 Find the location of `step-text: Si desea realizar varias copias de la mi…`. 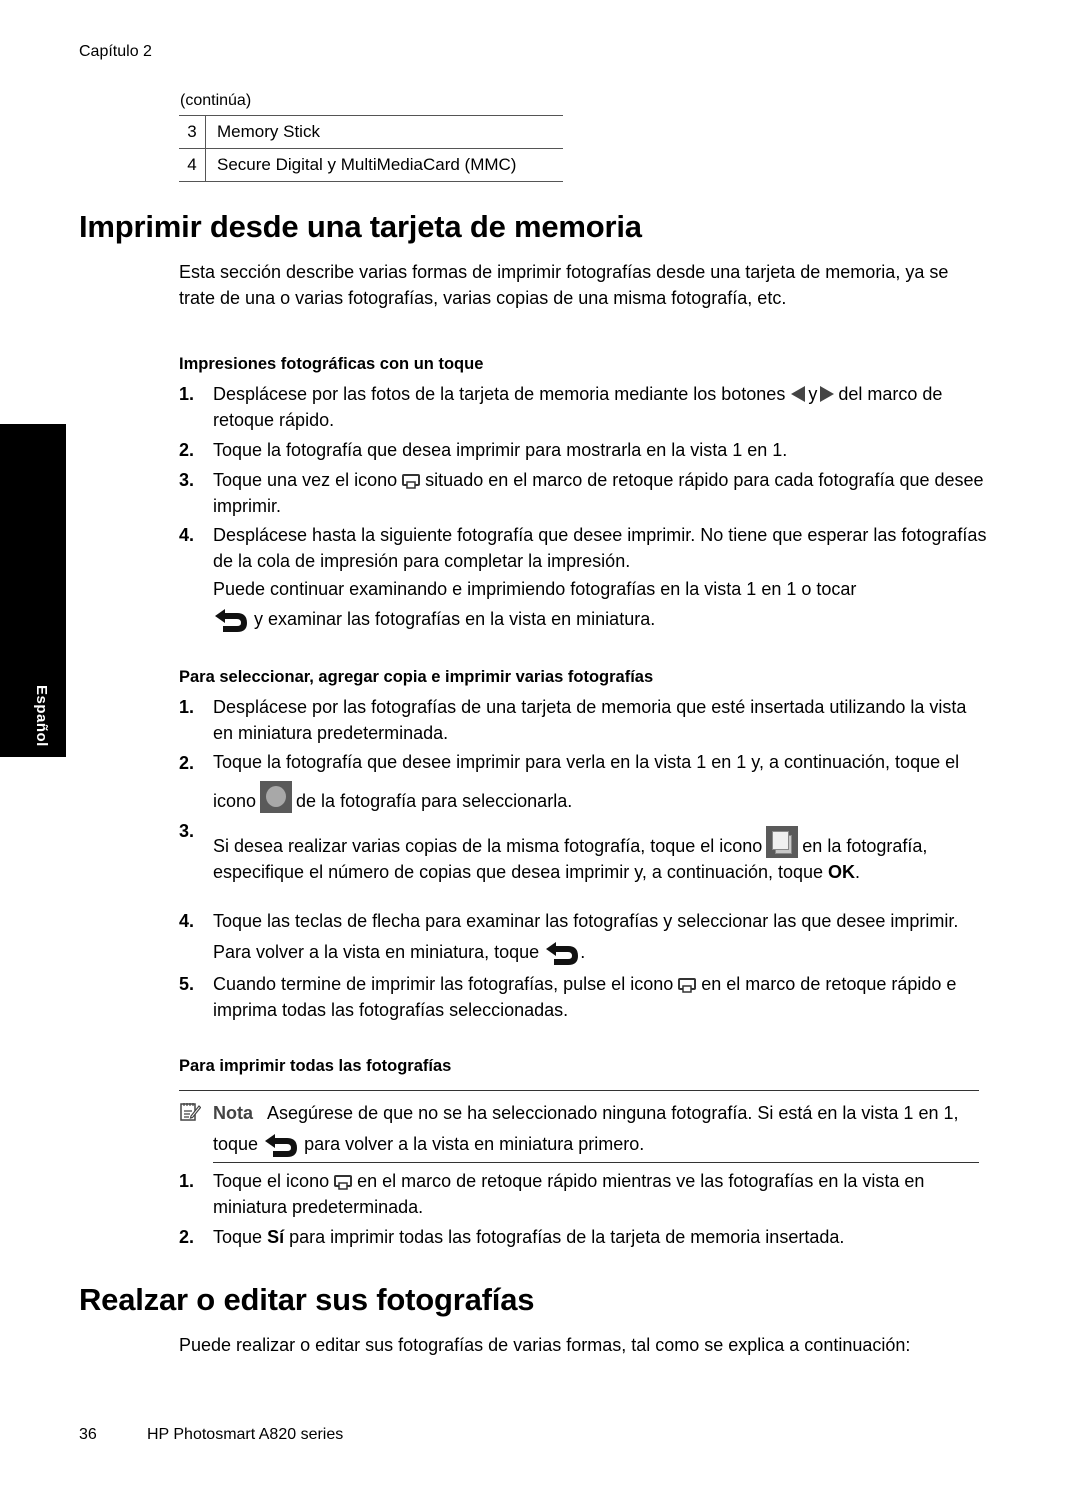

step-text: Si desea realizar varias copias de la mi… is located at coordinates (488, 846).